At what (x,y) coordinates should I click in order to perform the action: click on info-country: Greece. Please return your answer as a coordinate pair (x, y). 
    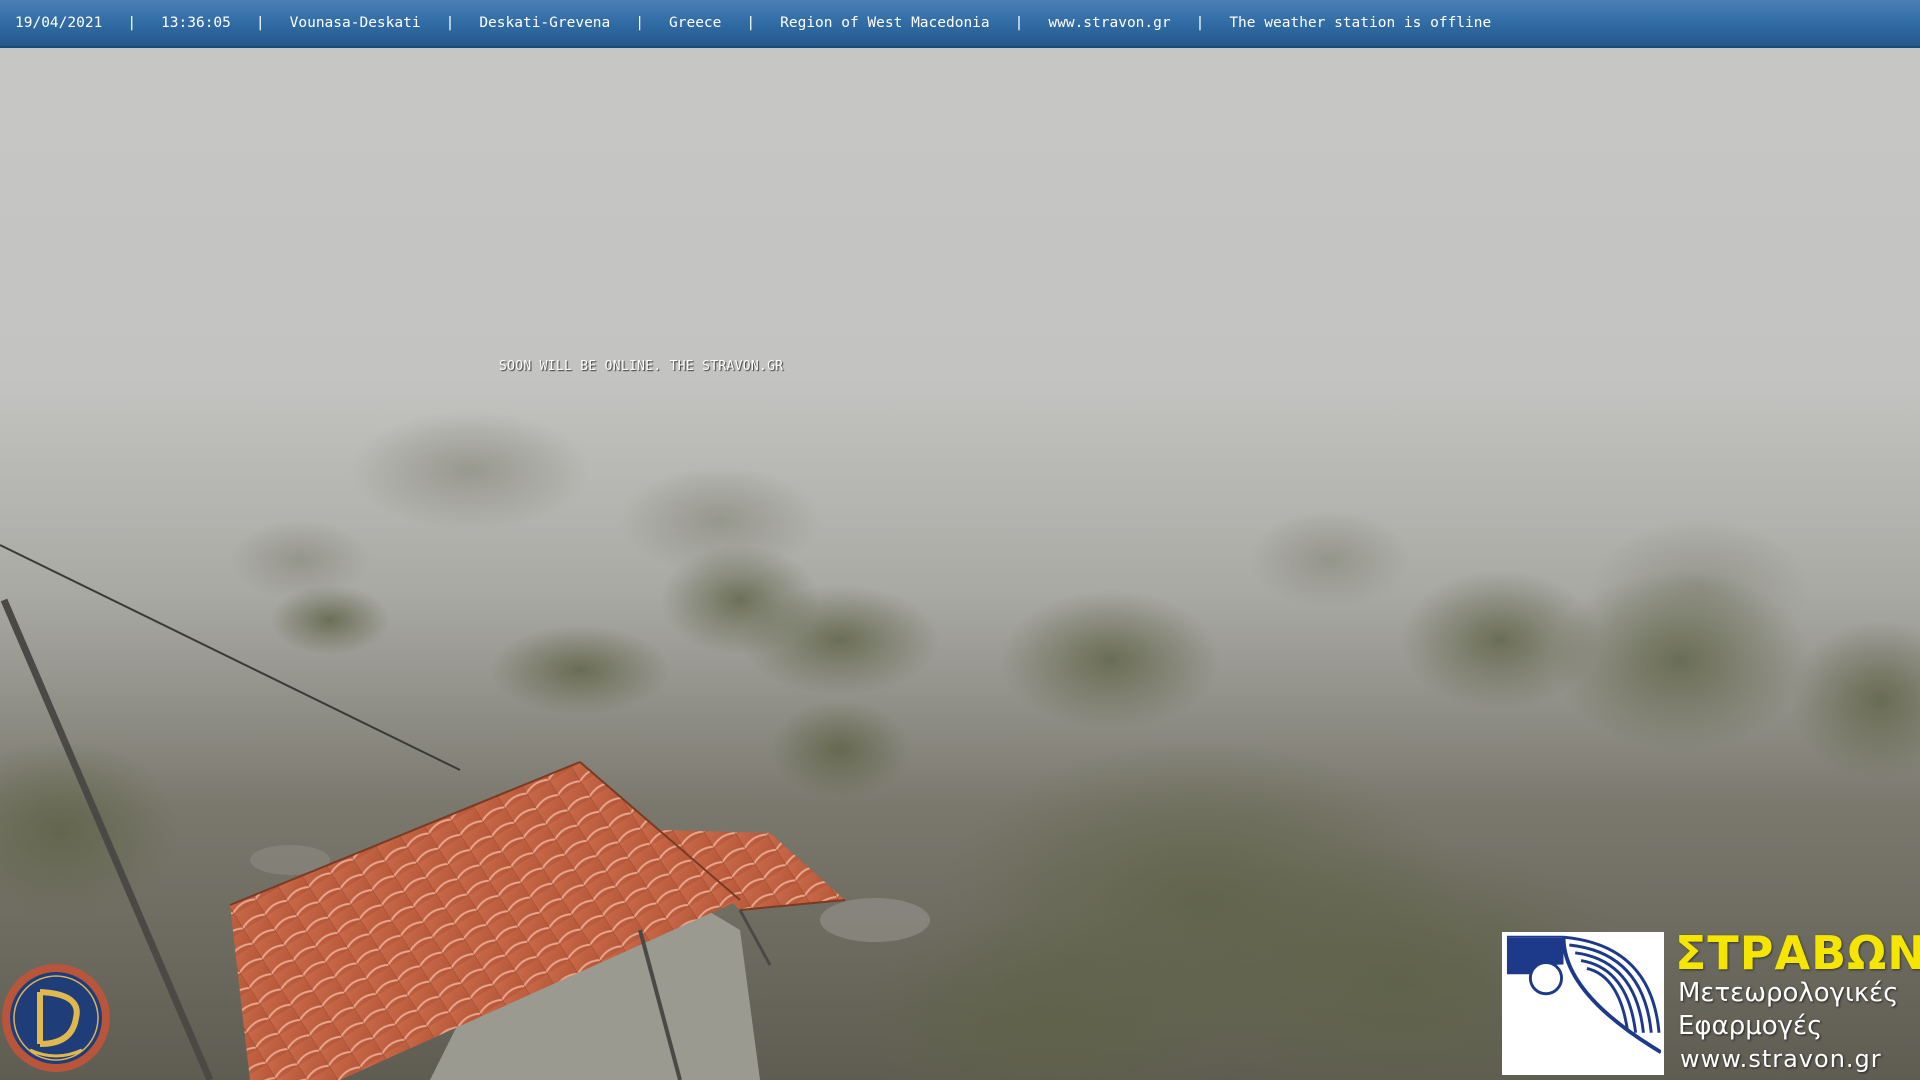
    Looking at the image, I should click on (695, 23).